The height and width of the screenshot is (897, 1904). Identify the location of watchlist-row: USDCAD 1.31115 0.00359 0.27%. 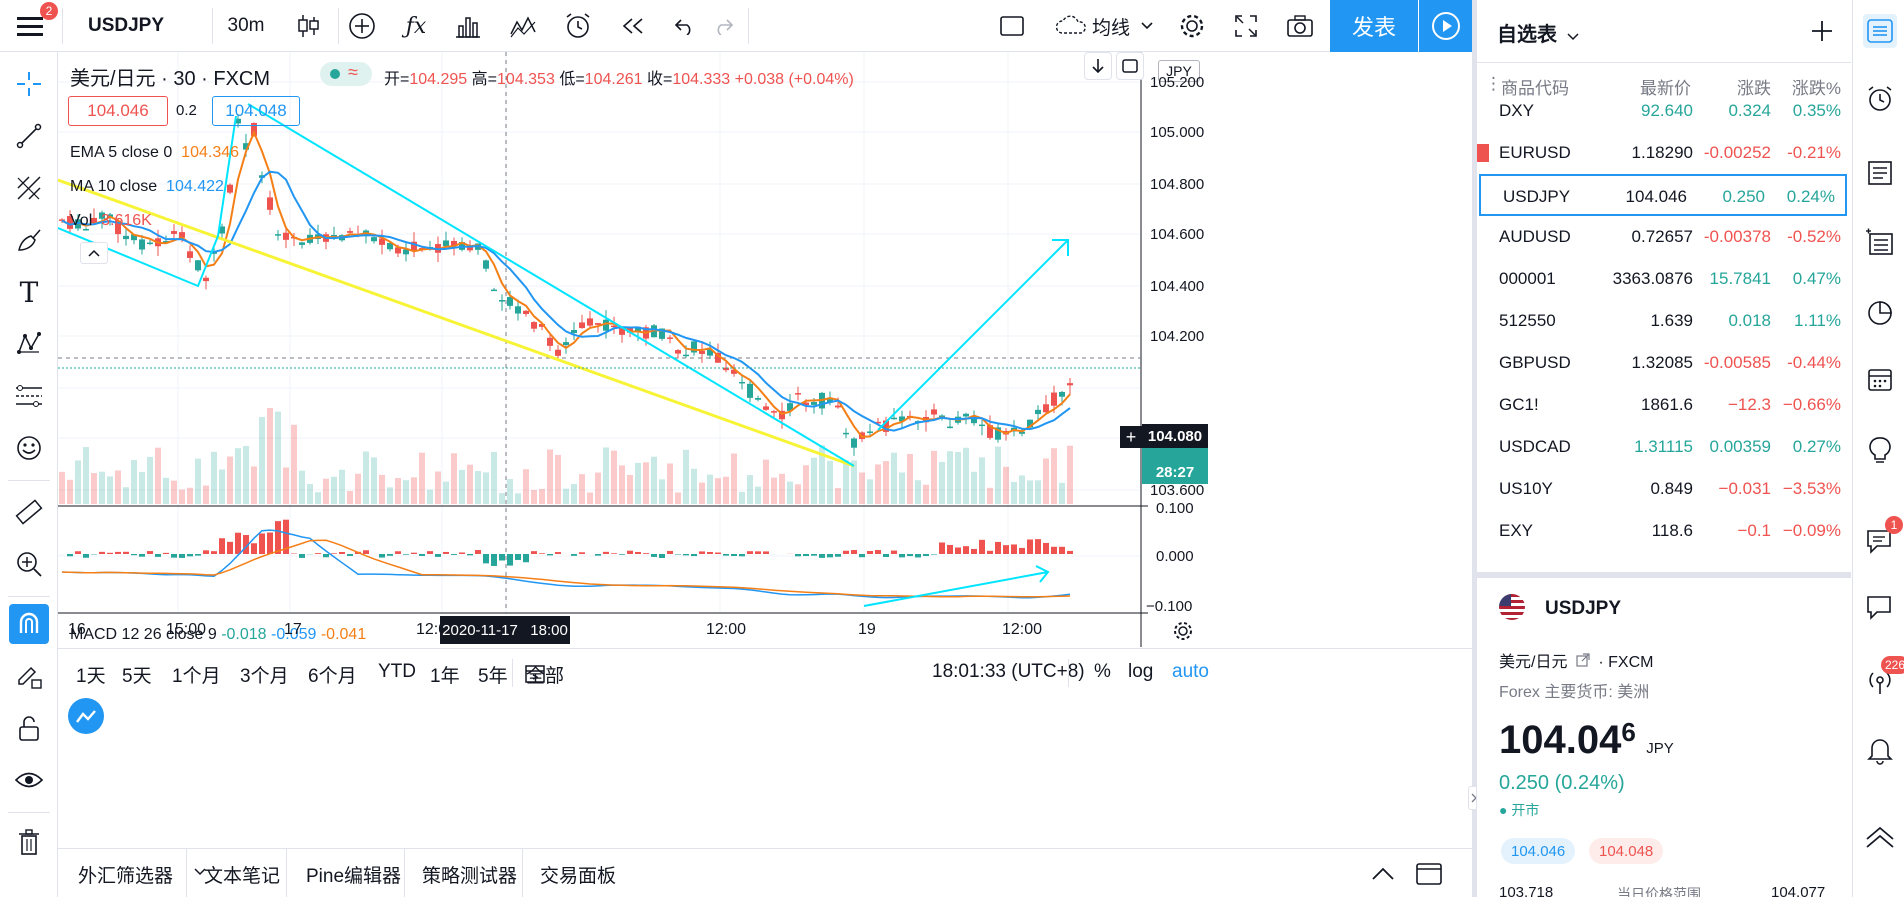
(1664, 447).